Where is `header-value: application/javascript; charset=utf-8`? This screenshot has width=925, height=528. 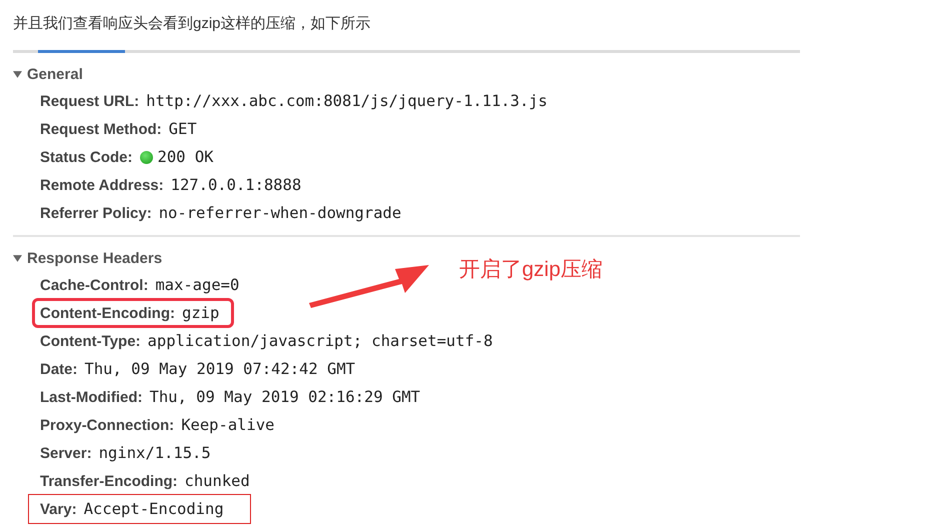 header-value: application/javascript; charset=utf-8 is located at coordinates (320, 341).